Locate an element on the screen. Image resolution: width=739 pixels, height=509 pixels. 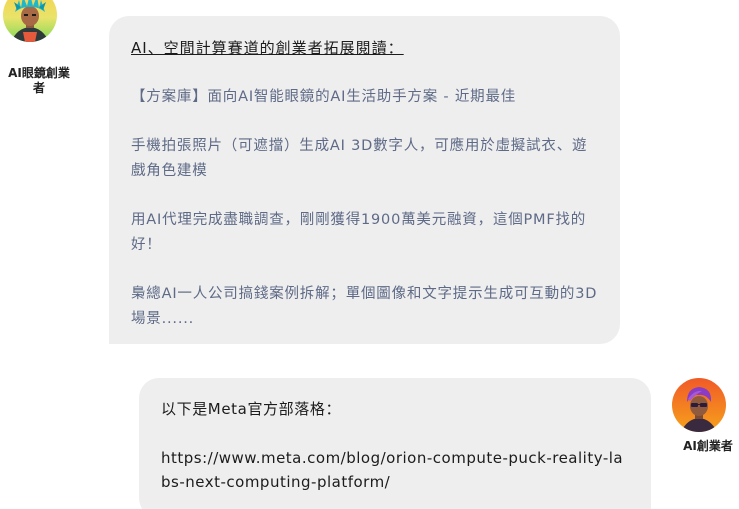
cyan-hair-character-avatar-icon is located at coordinates (30, 21).